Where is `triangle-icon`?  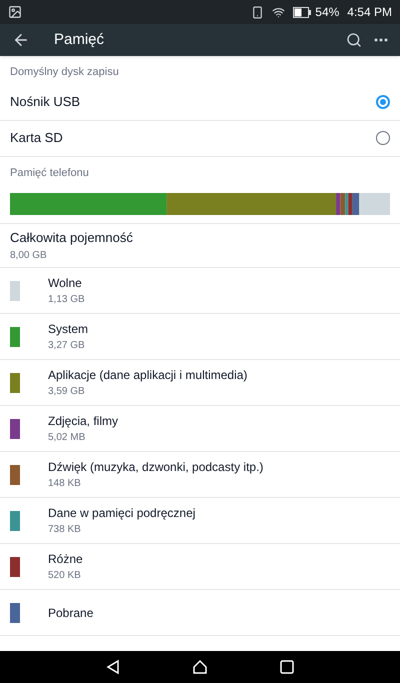 triangle-icon is located at coordinates (113, 667).